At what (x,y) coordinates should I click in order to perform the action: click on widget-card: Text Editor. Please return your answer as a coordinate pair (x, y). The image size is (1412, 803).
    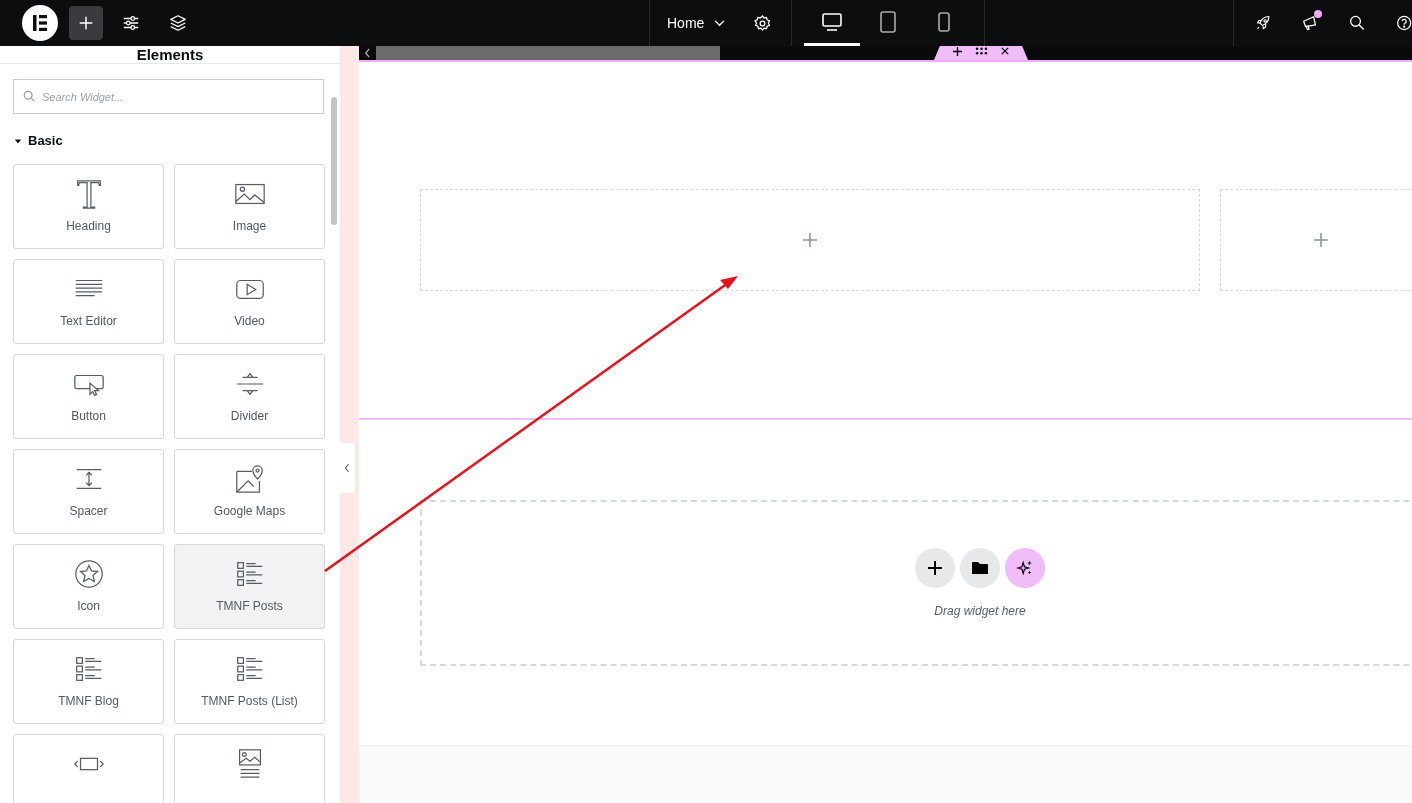
    Looking at the image, I should click on (88, 301).